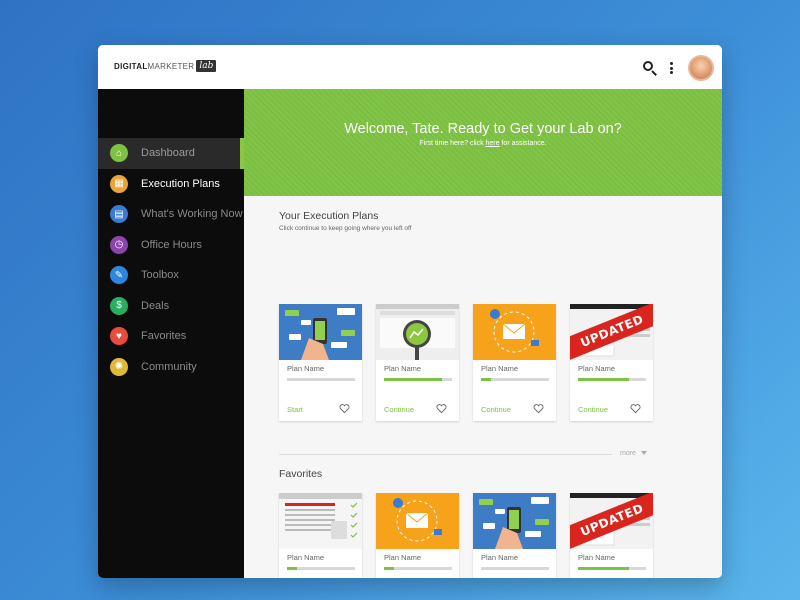 The width and height of the screenshot is (800, 600). I want to click on logo-digital: DIGITAL, so click(131, 66).